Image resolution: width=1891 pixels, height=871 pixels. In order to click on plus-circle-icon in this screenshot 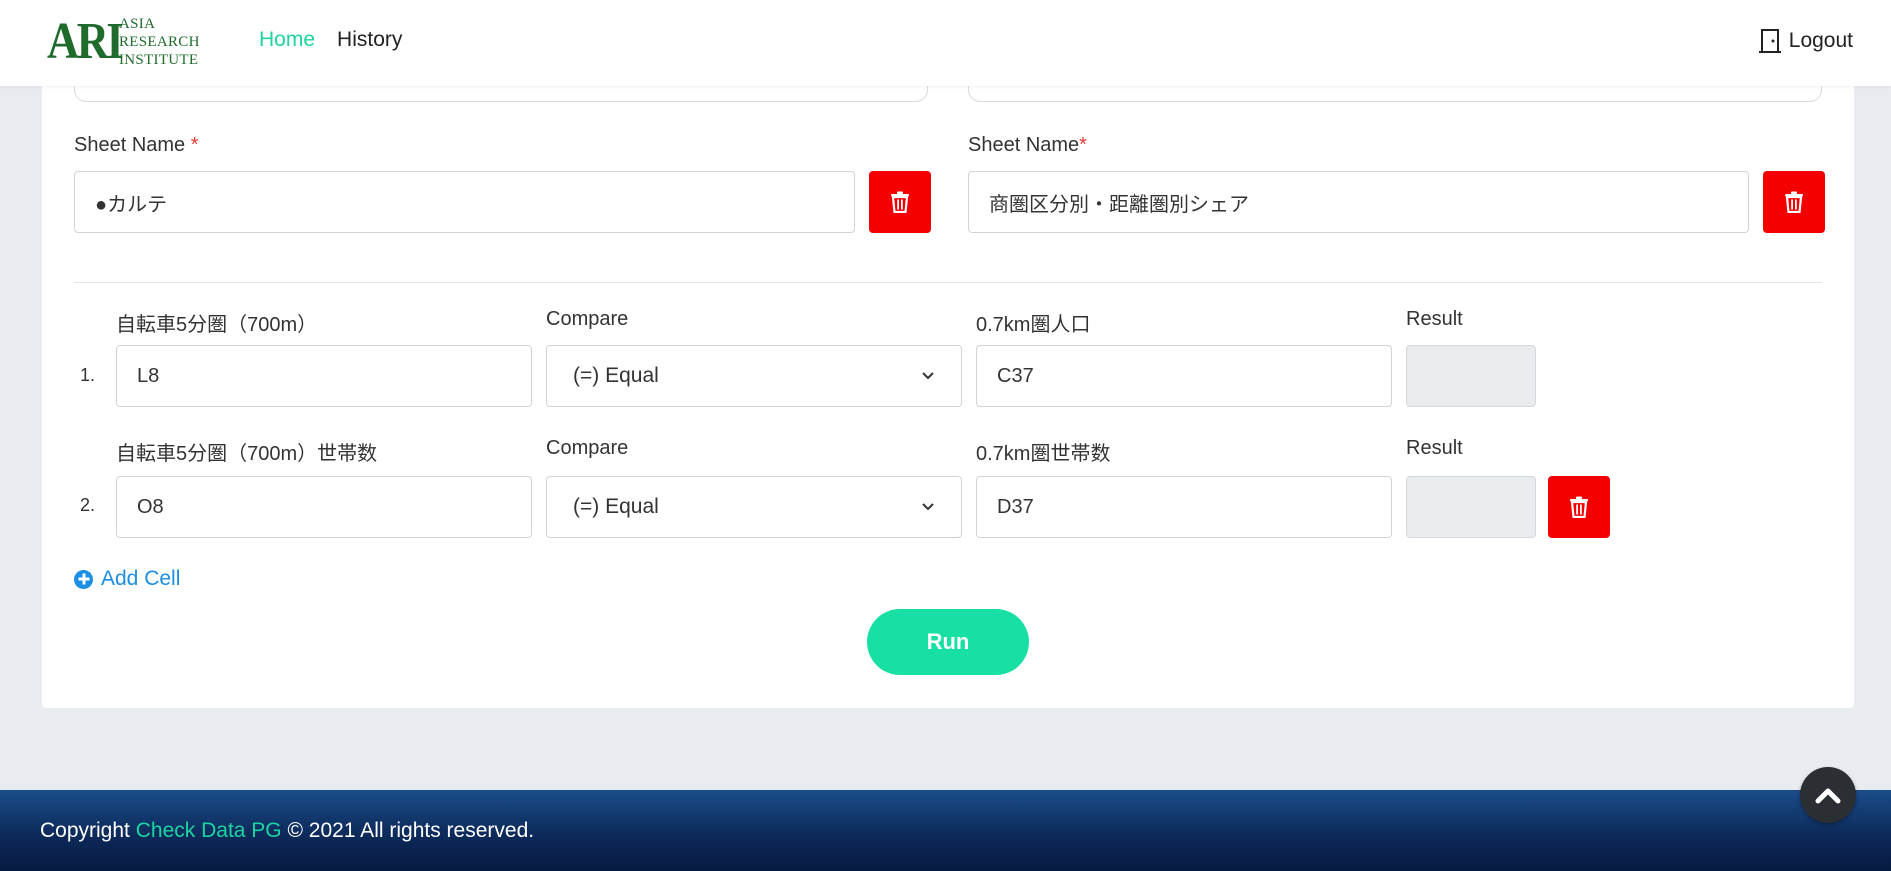, I will do `click(83, 579)`.